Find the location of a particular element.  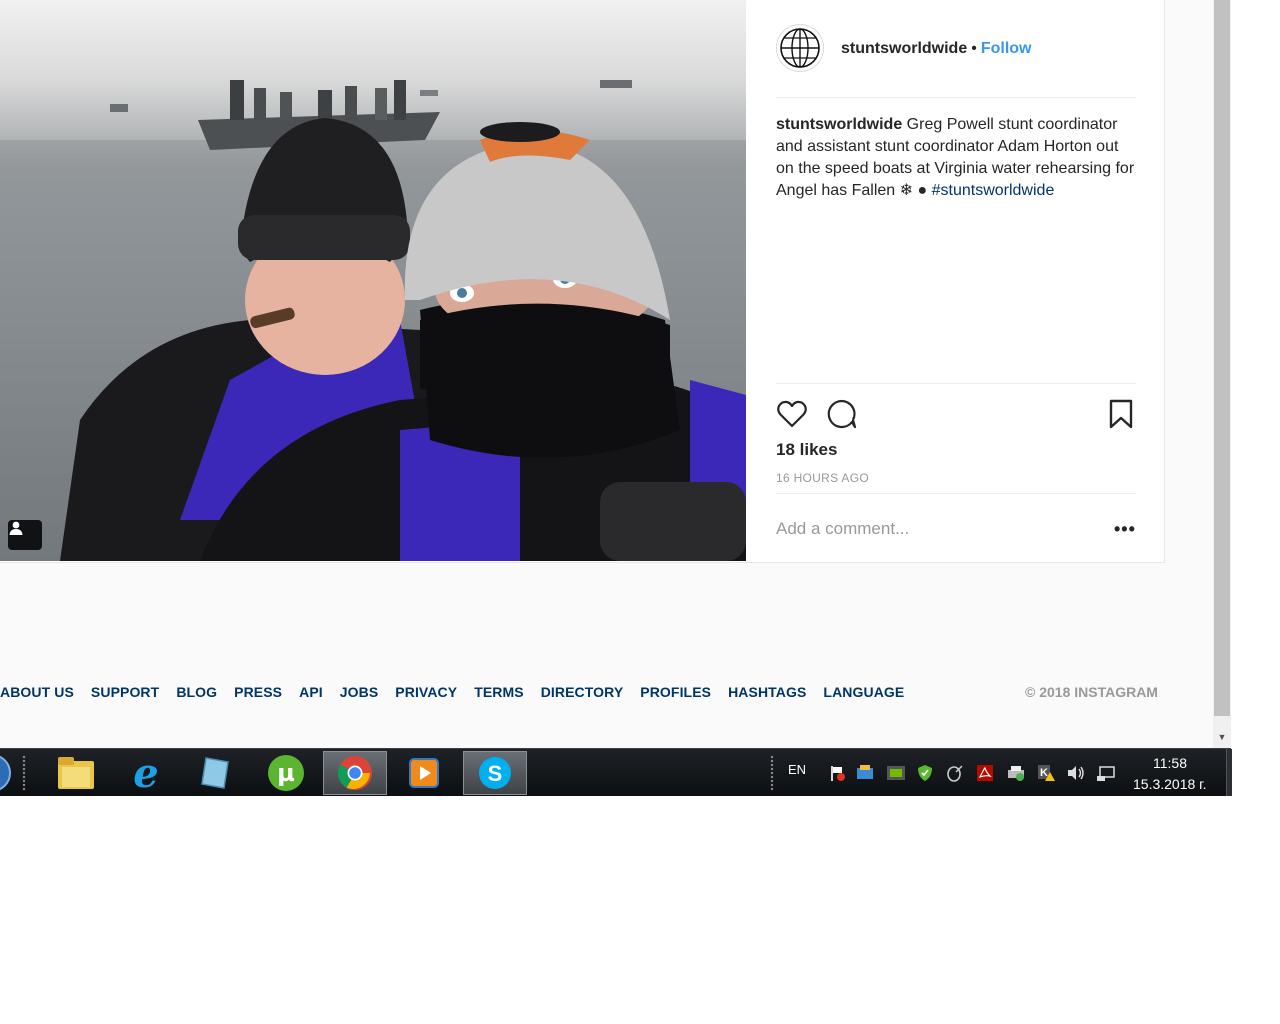

tray-grip is located at coordinates (772, 773).